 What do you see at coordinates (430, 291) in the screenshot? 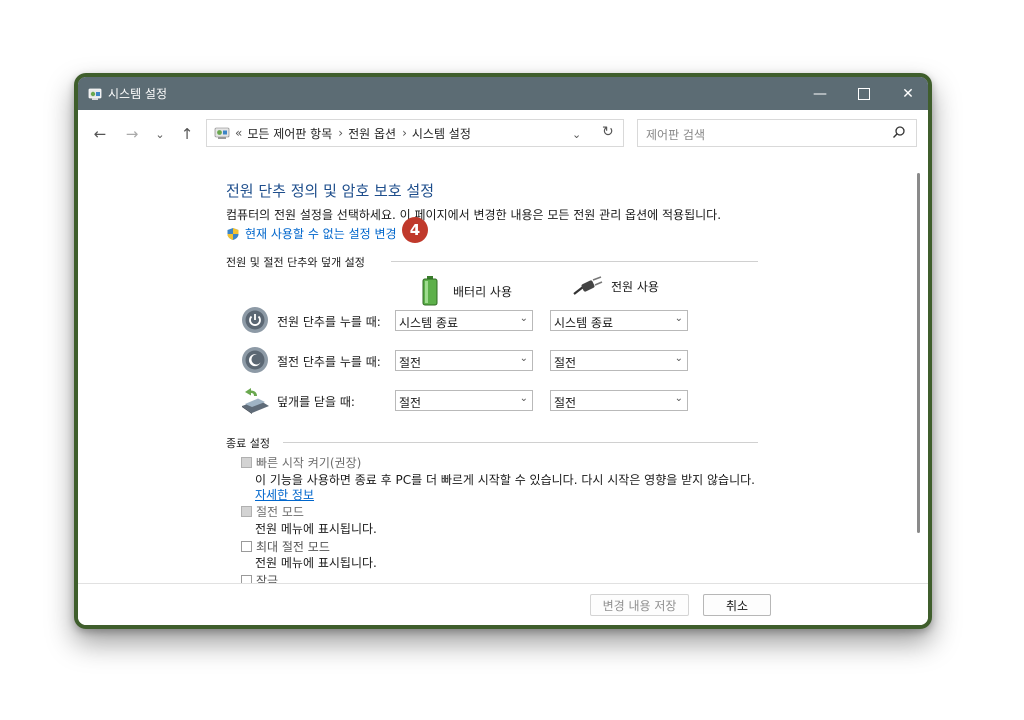
I see `battery-icon` at bounding box center [430, 291].